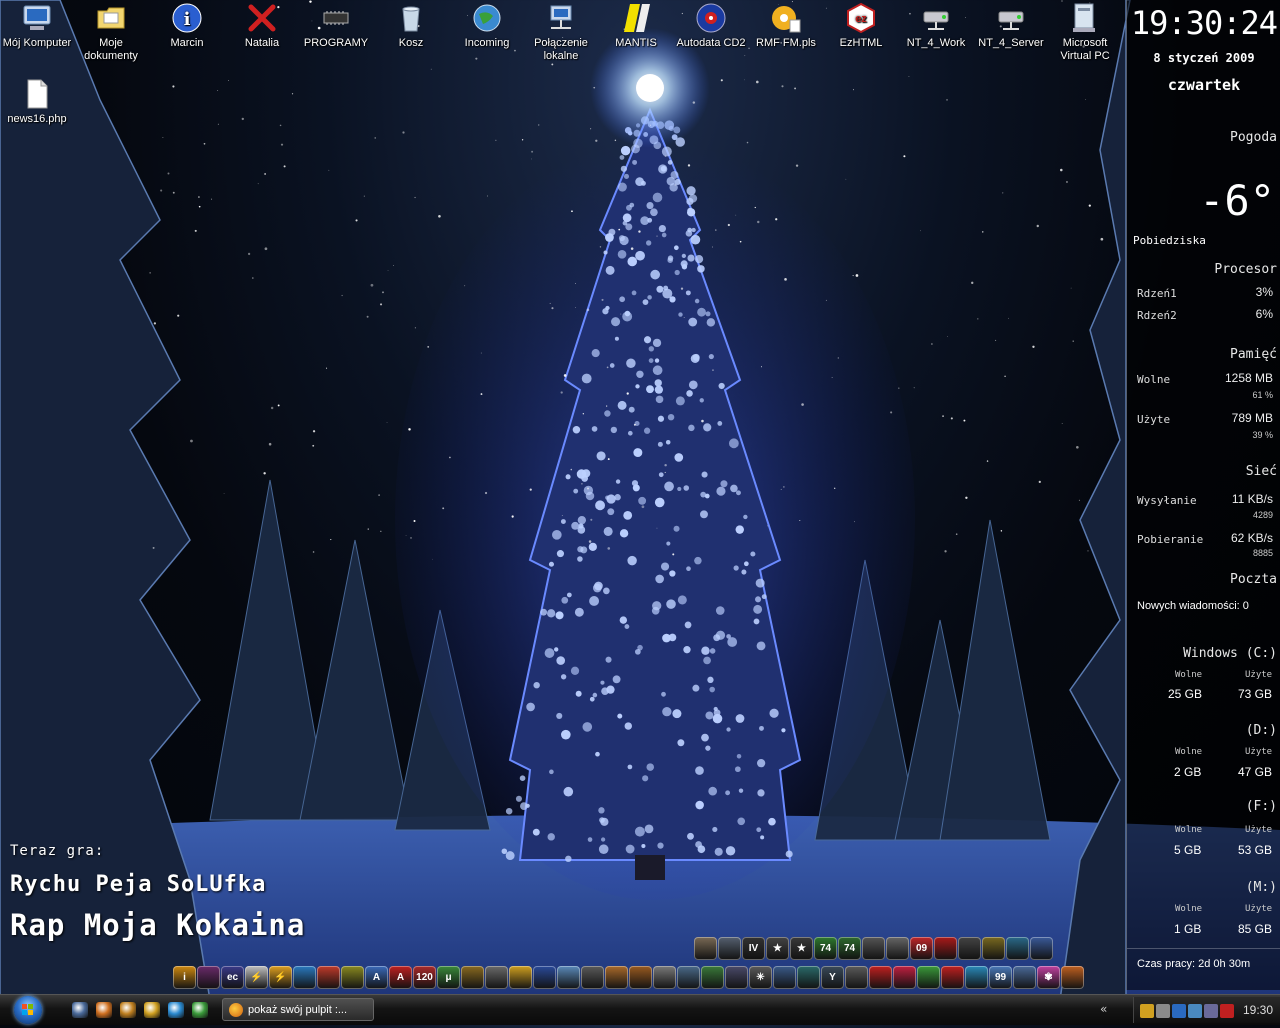 The image size is (1280, 1028). What do you see at coordinates (176, 1010) in the screenshot?
I see `skype-icon` at bounding box center [176, 1010].